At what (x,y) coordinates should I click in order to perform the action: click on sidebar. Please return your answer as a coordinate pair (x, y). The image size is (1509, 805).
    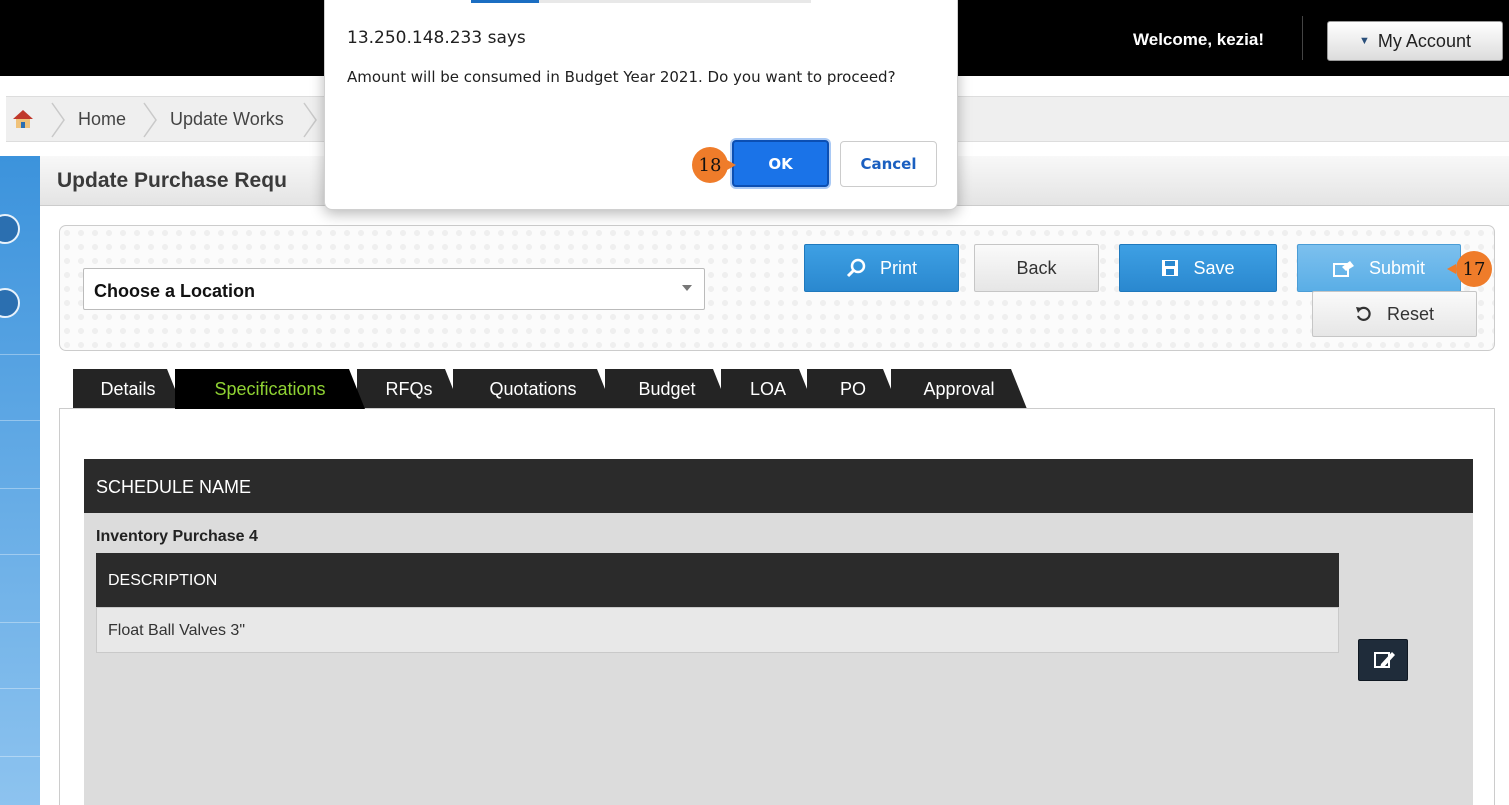
    Looking at the image, I should click on (20, 480).